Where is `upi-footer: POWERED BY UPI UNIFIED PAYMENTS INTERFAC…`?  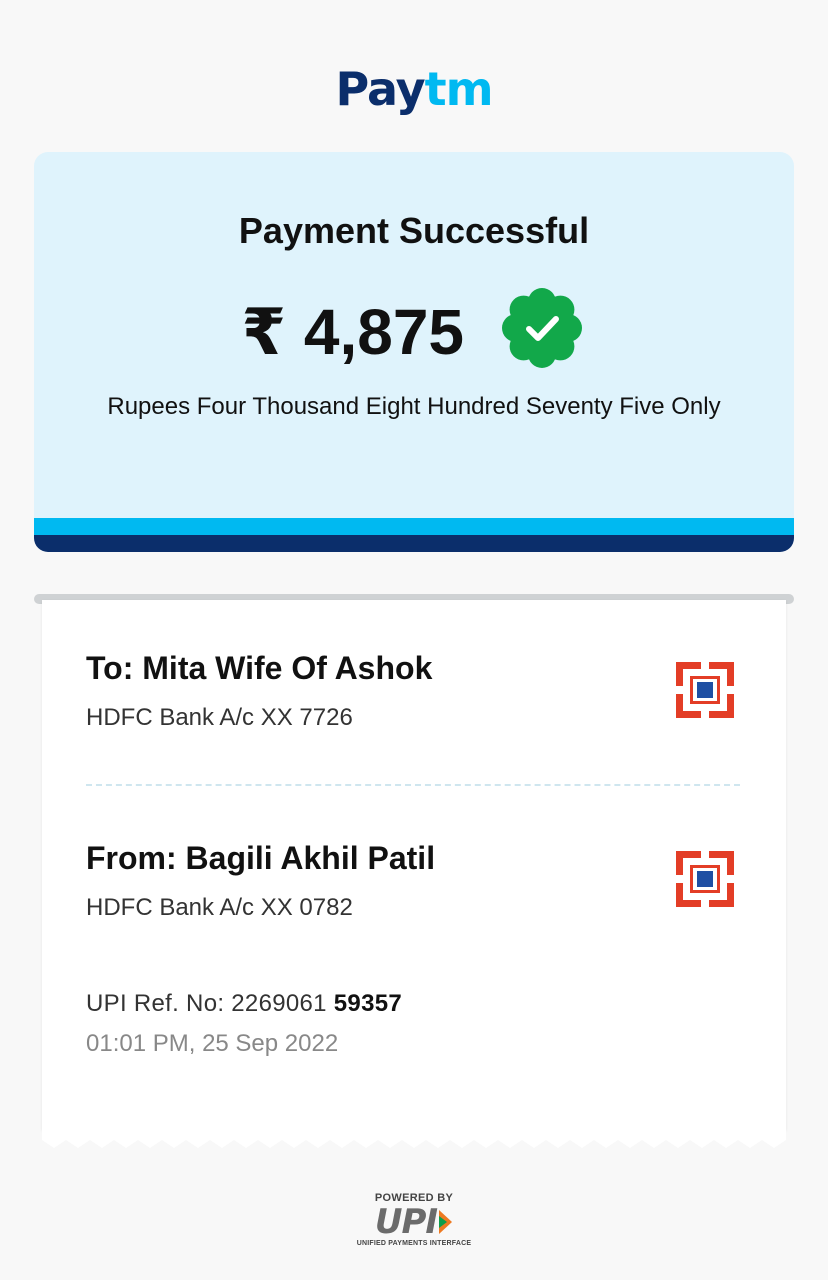 upi-footer: POWERED BY UPI UNIFIED PAYMENTS INTERFAC… is located at coordinates (414, 1219).